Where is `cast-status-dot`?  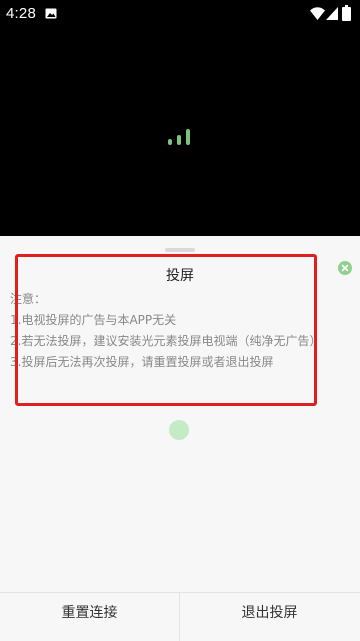
cast-status-dot is located at coordinates (179, 430).